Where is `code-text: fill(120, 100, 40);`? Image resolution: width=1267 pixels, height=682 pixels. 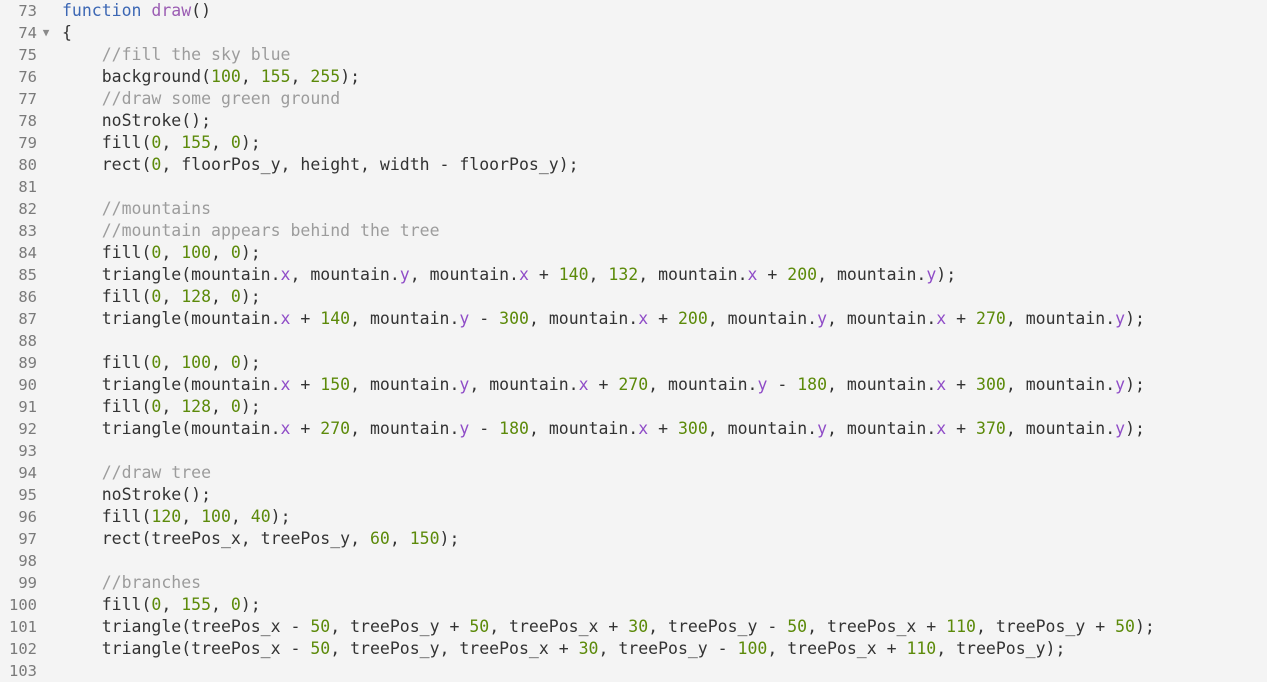
code-text: fill(120, 100, 40); is located at coordinates (176, 517).